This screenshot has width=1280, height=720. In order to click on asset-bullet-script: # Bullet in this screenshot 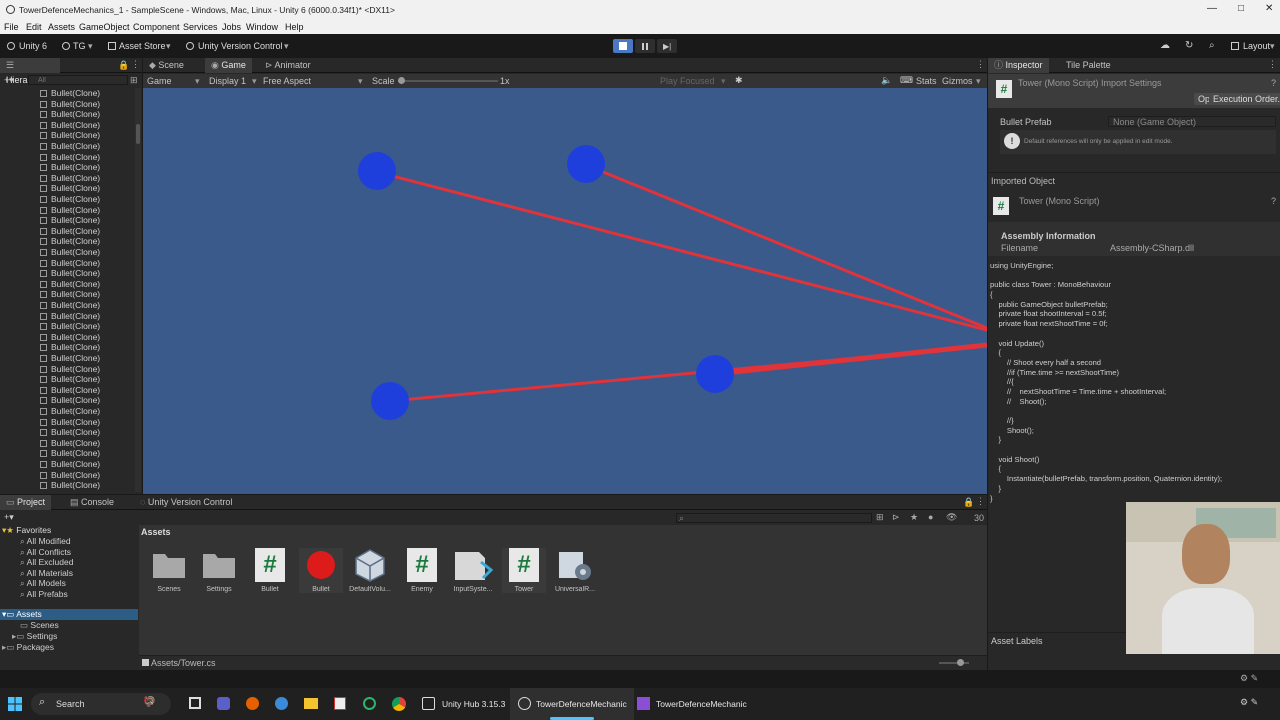, I will do `click(270, 570)`.